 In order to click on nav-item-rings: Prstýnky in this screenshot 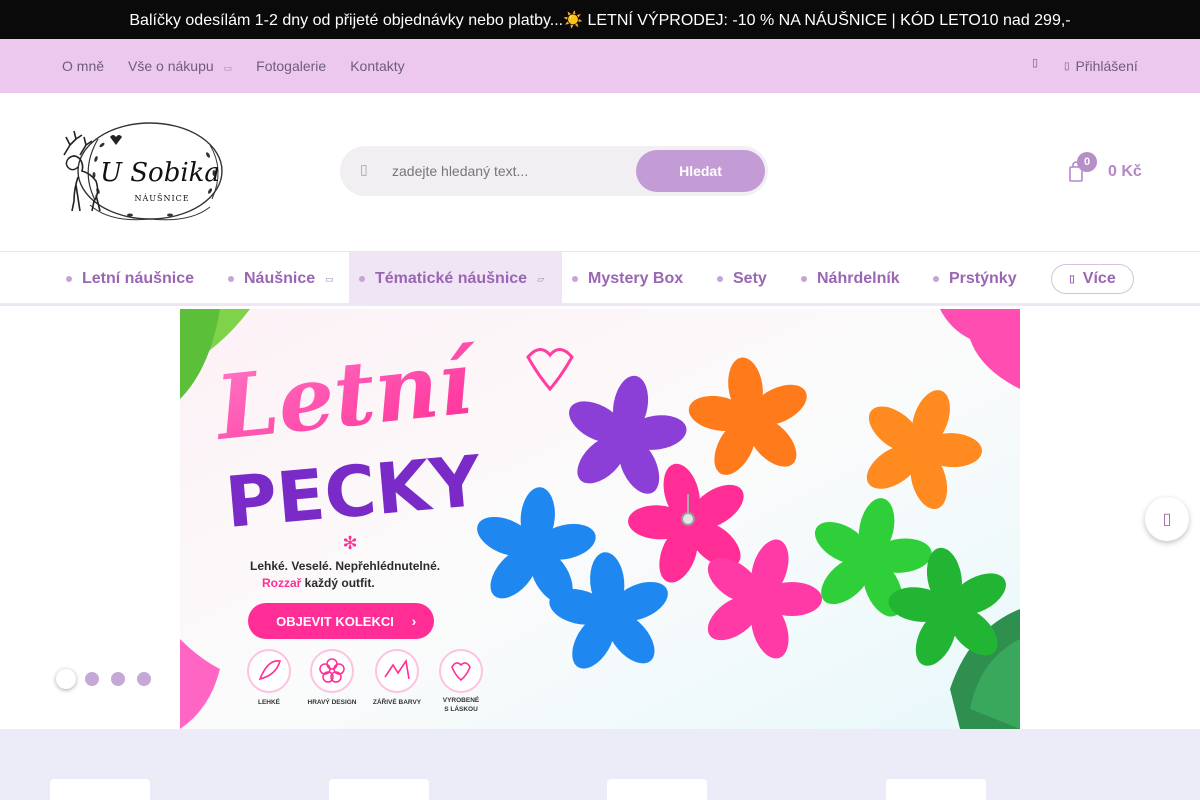, I will do `click(975, 279)`.